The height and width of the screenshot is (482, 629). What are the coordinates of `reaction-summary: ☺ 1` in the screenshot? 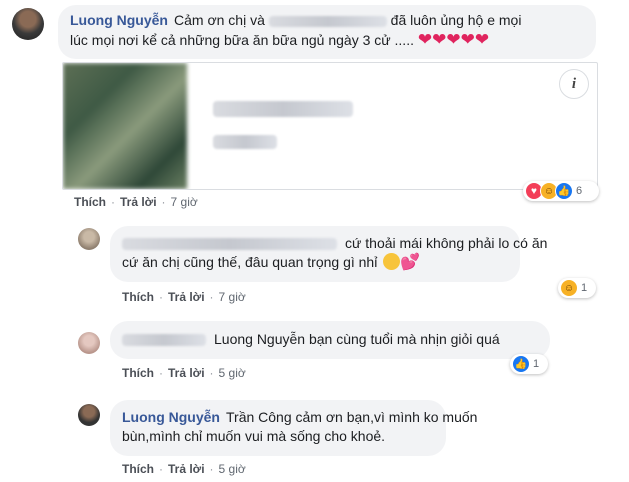 It's located at (577, 288).